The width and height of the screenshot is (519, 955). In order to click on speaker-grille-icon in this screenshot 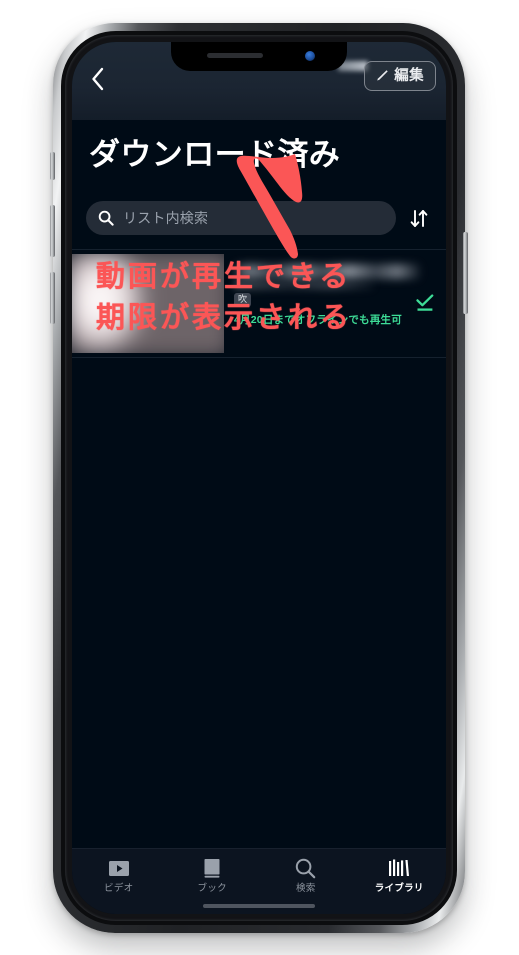, I will do `click(235, 55)`.